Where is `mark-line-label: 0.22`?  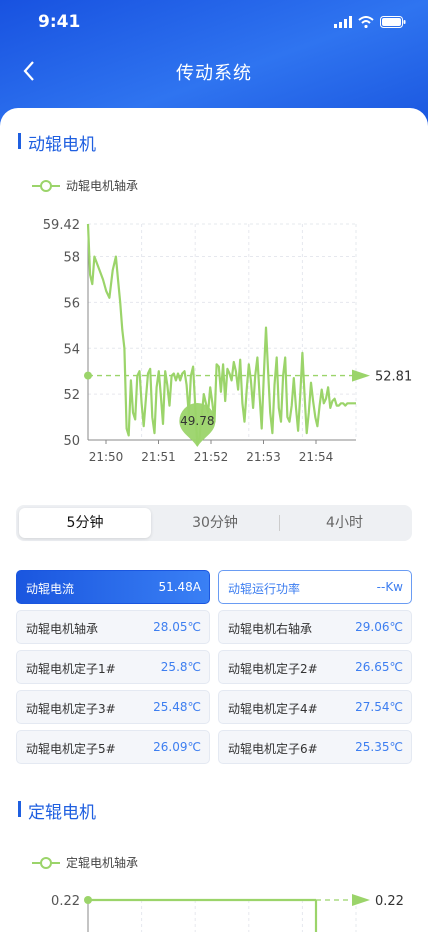 mark-line-label: 0.22 is located at coordinates (389, 901).